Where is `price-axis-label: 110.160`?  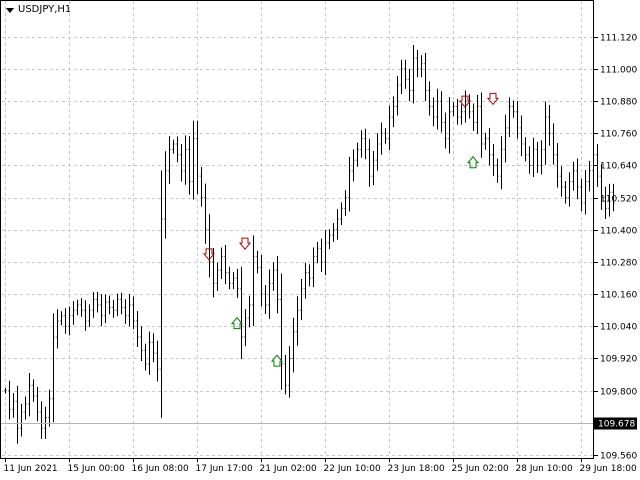
price-axis-label: 110.160 is located at coordinates (618, 296).